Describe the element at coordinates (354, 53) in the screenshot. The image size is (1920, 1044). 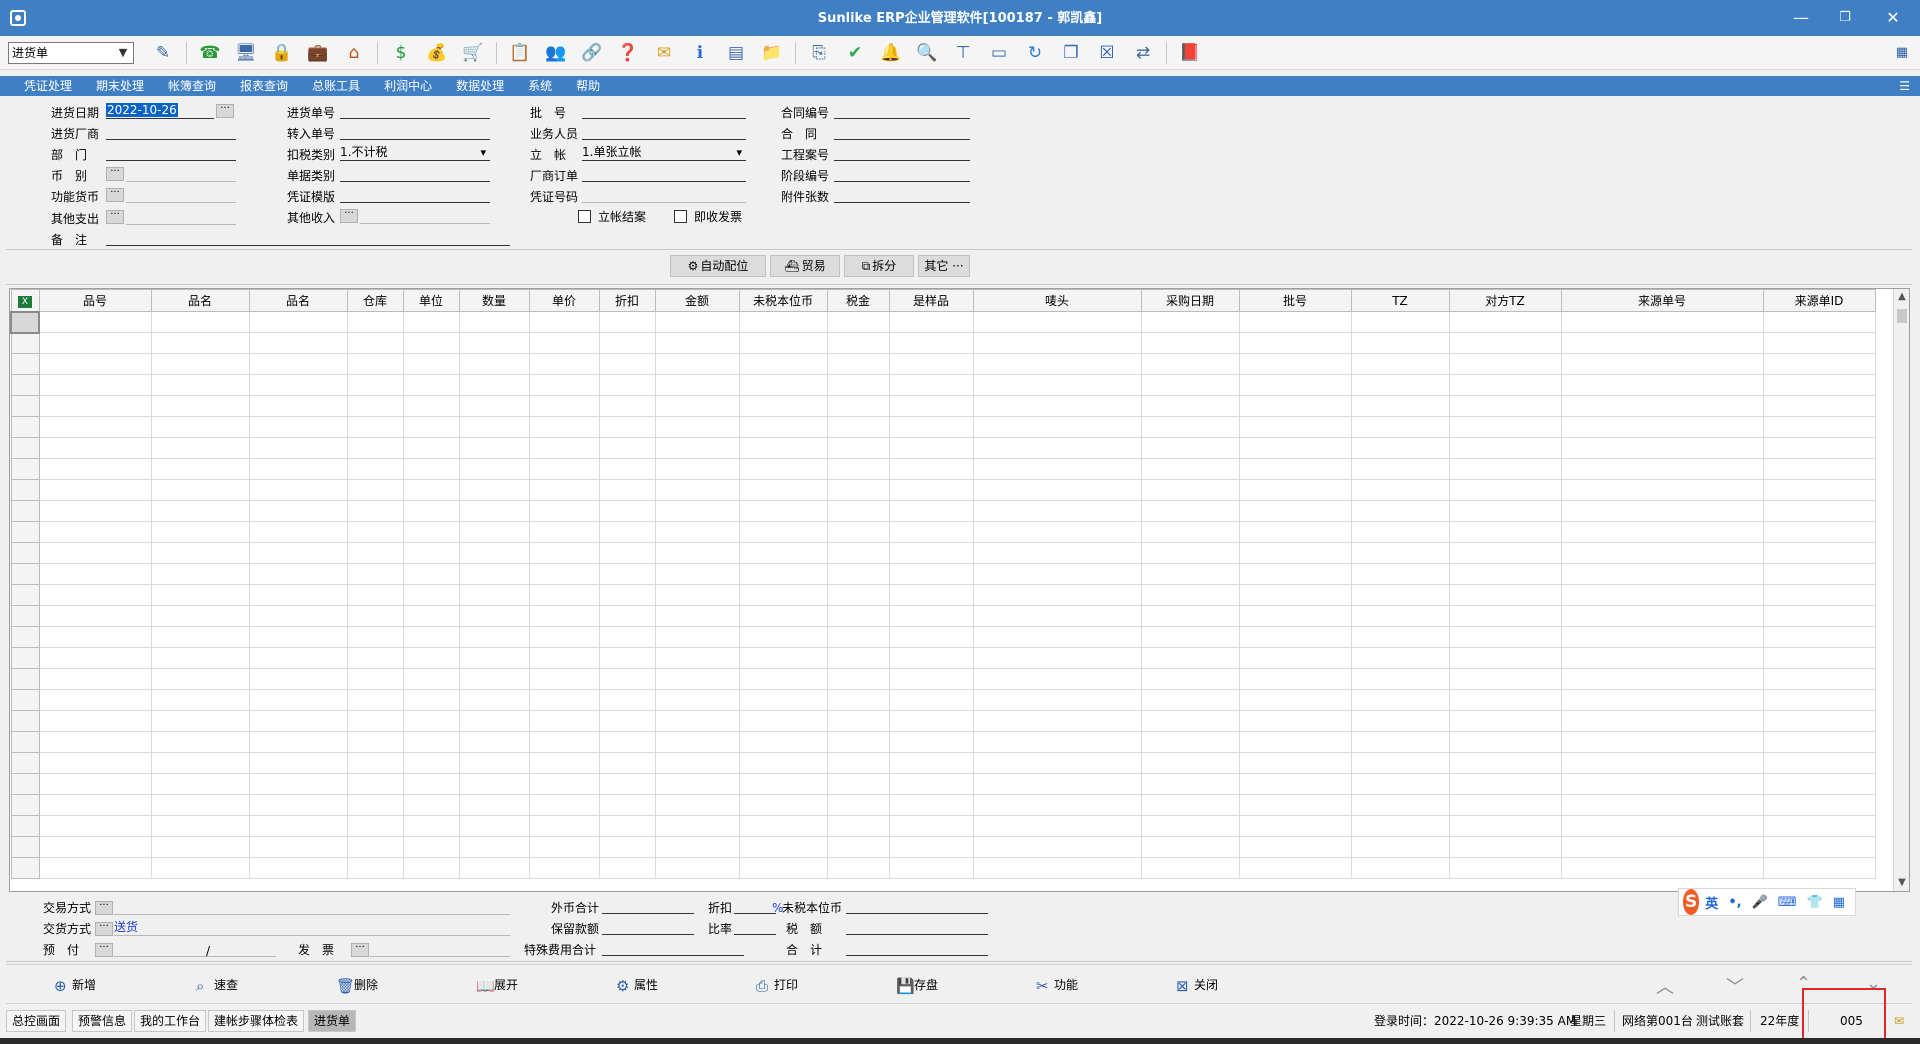
I see `home-icon: ⌂` at that location.